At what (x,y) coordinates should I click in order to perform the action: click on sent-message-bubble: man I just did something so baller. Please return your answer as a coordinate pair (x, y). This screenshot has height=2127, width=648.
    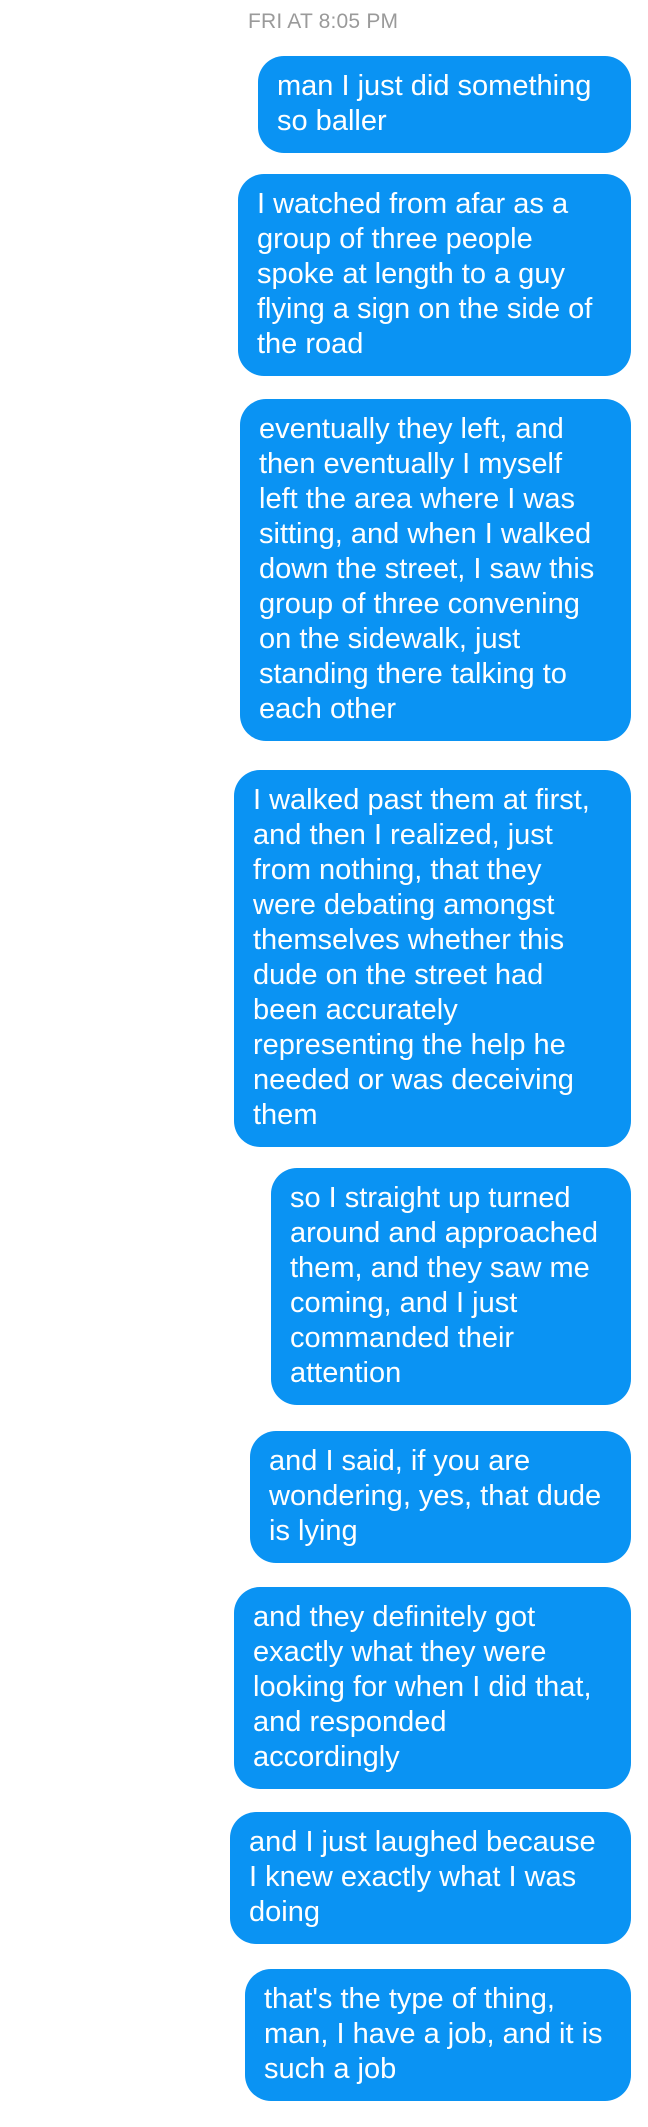
    Looking at the image, I should click on (444, 104).